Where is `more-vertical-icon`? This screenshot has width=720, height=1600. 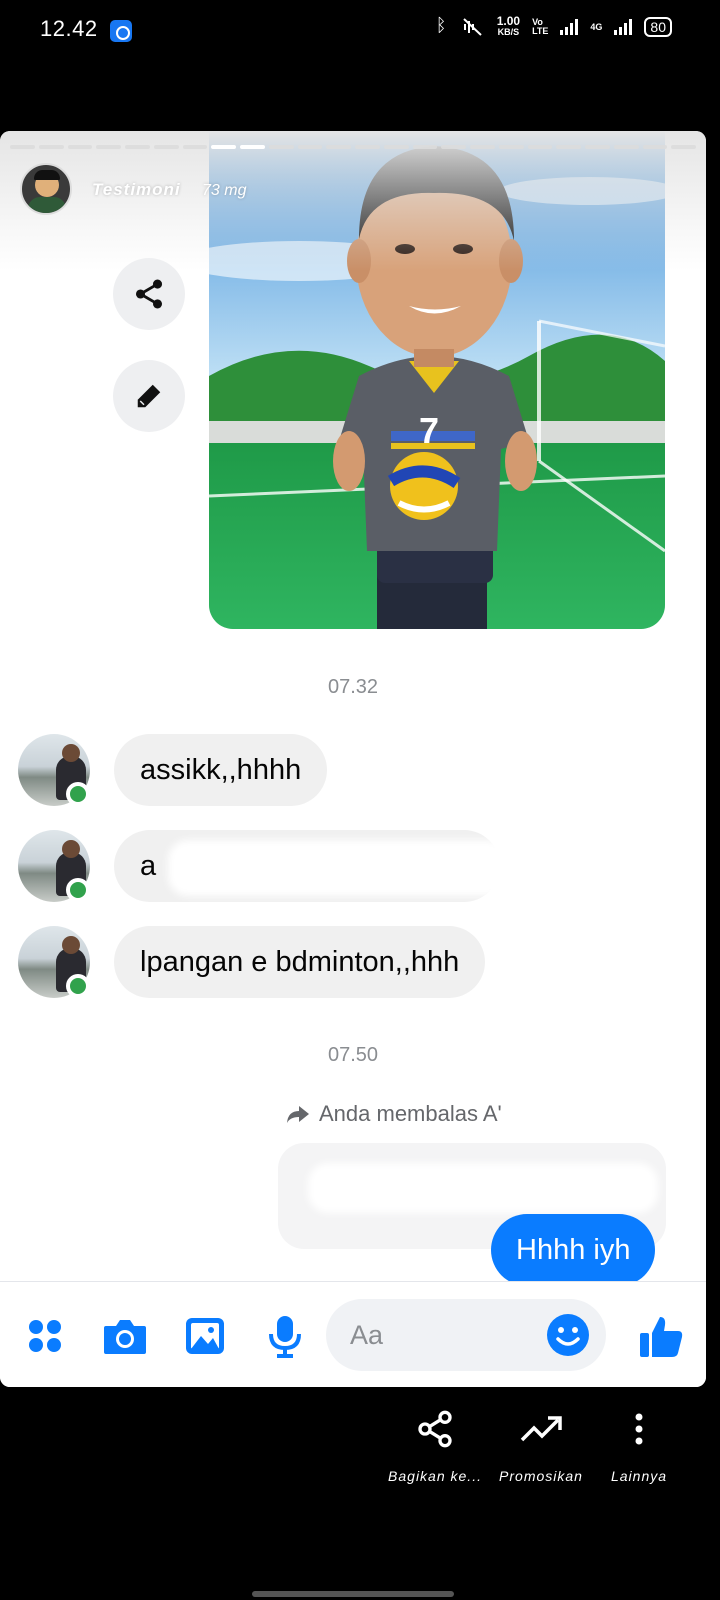
more-vertical-icon is located at coordinates (639, 1429).